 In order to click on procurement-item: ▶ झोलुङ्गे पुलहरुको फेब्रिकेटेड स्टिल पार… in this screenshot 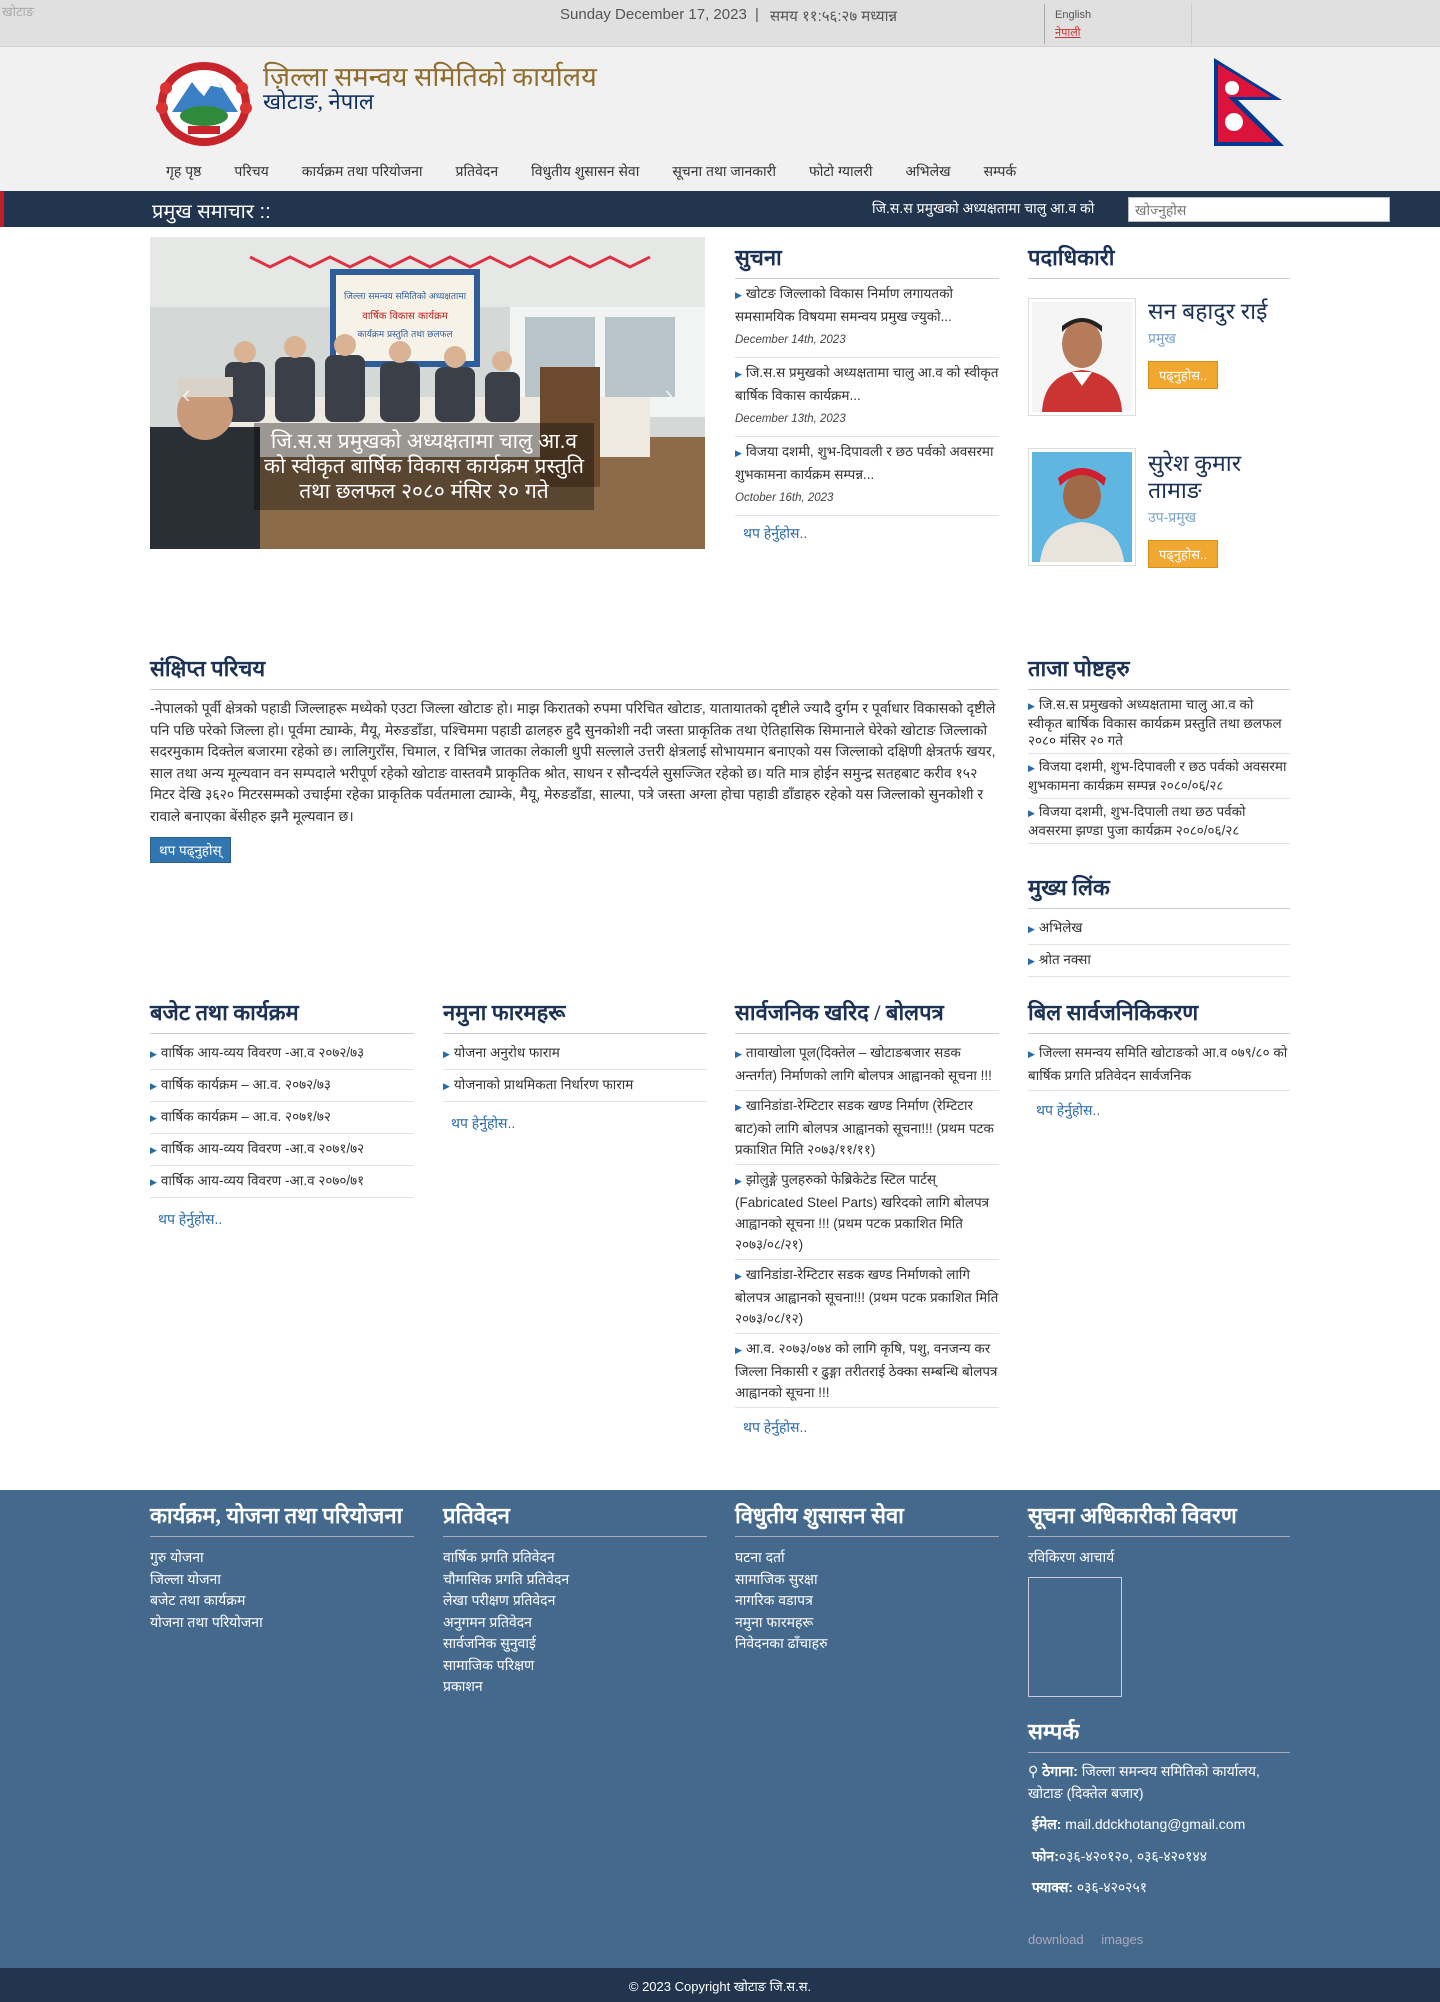, I will do `click(867, 1212)`.